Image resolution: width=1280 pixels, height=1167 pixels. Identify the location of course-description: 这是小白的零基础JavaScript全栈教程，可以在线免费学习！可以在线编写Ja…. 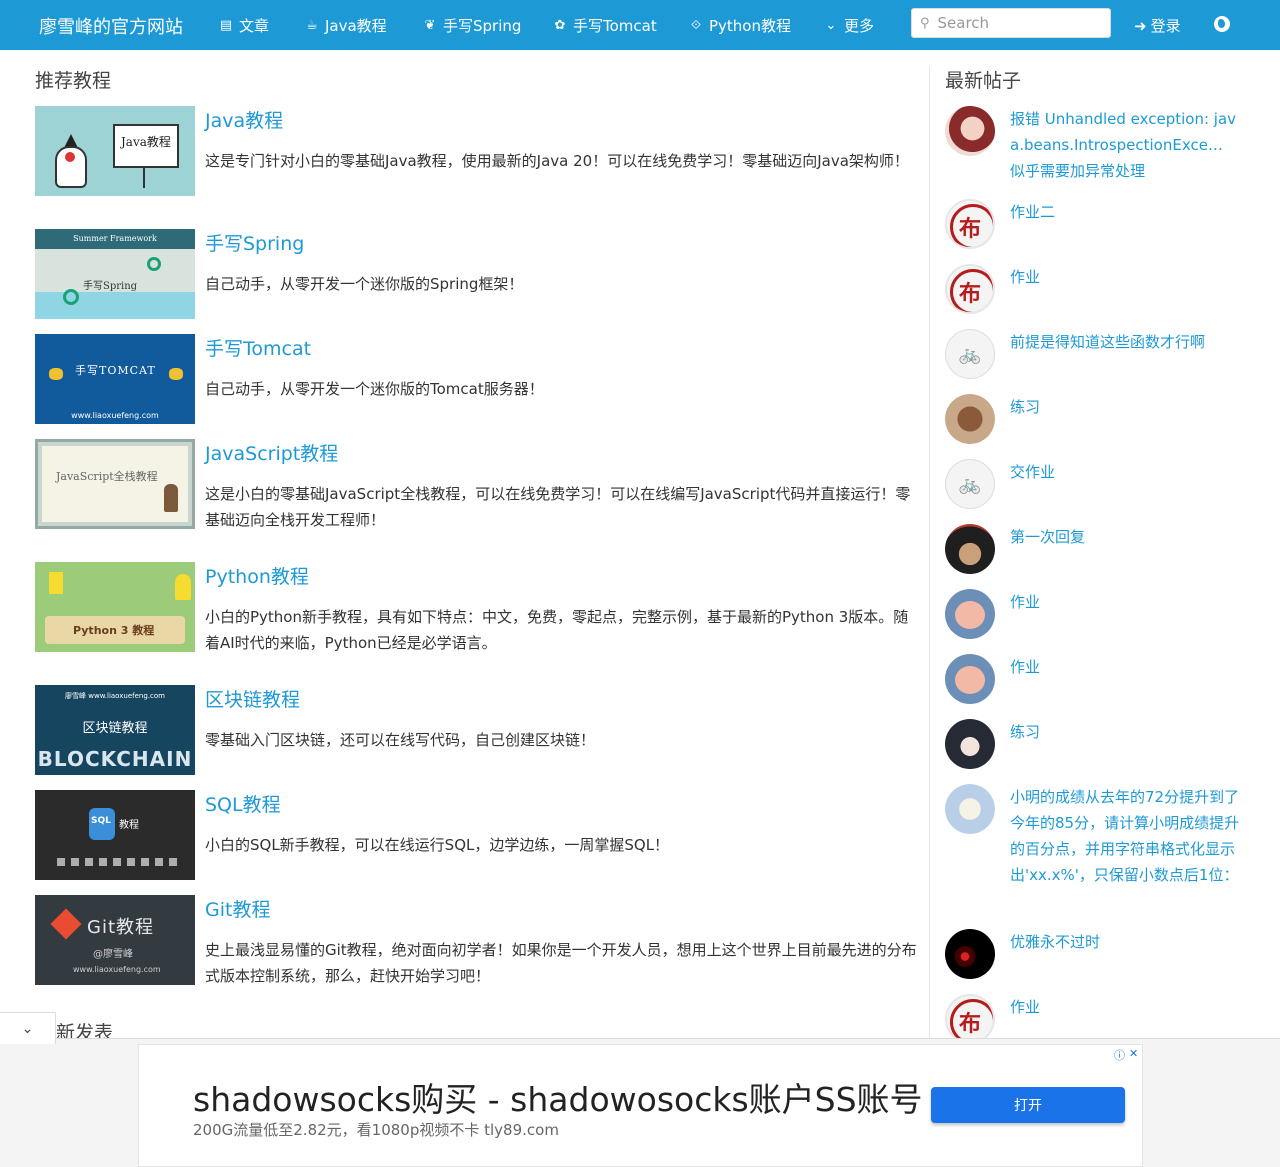
(558, 507).